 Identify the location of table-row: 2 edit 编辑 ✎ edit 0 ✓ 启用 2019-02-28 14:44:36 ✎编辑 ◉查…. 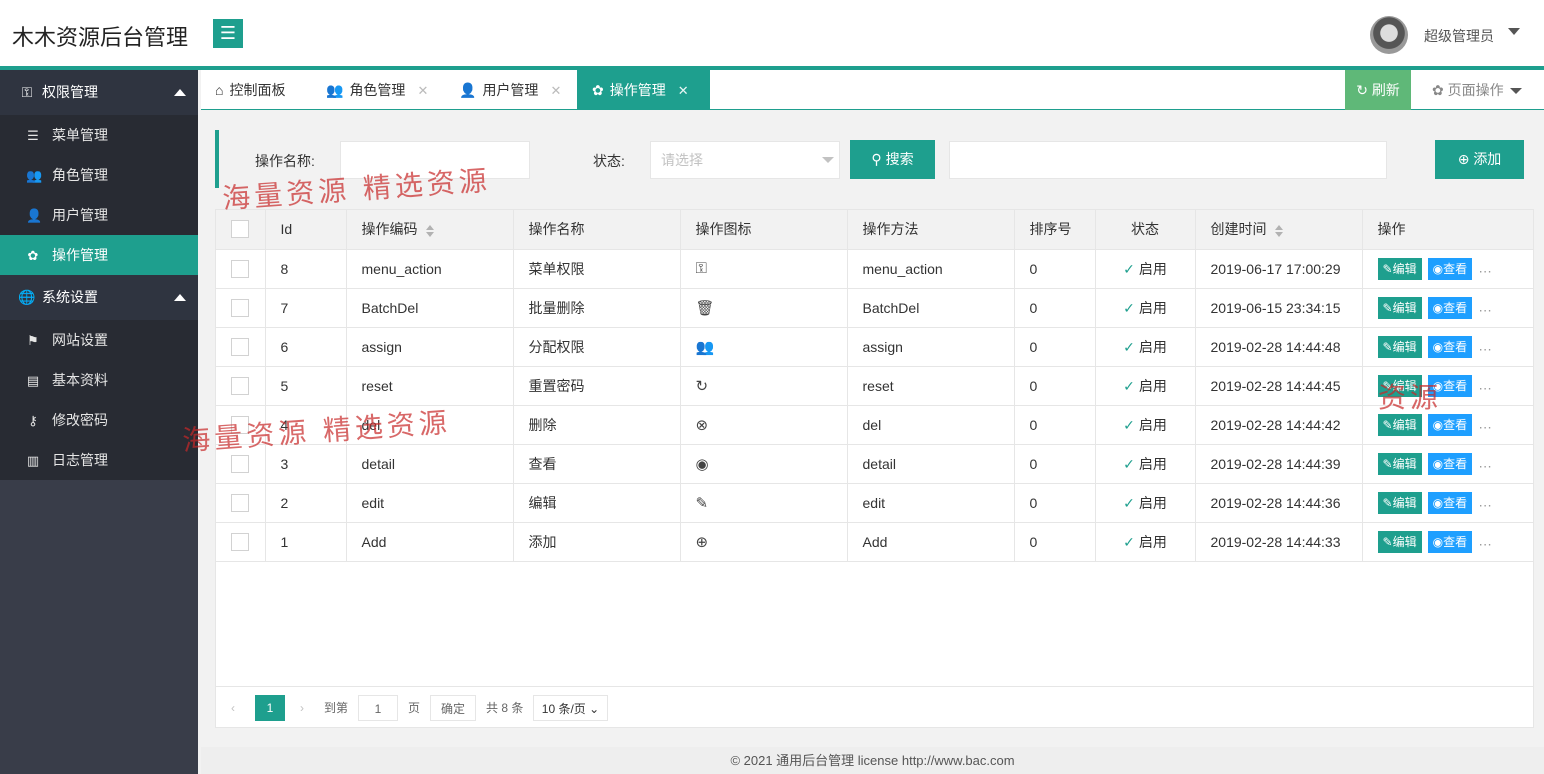
(874, 503).